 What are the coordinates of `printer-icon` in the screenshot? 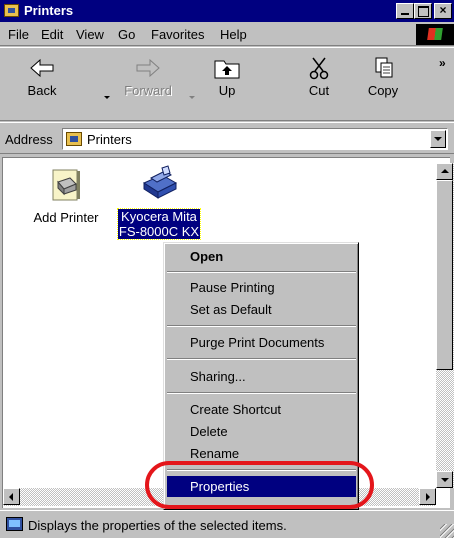 It's located at (160, 182).